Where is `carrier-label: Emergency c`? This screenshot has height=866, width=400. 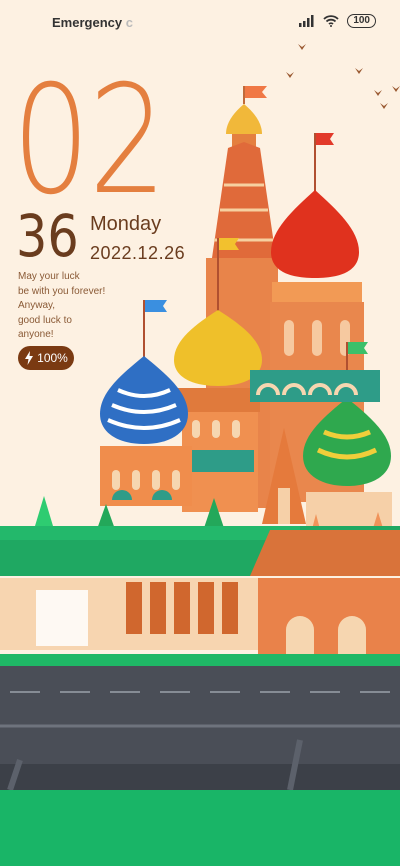 carrier-label: Emergency c is located at coordinates (92, 22).